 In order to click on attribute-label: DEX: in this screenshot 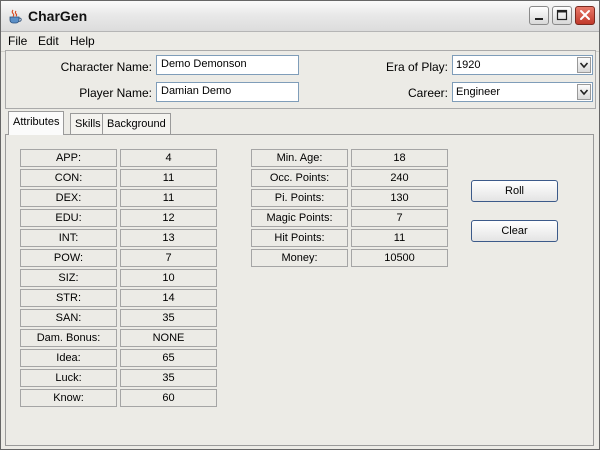, I will do `click(68, 198)`.